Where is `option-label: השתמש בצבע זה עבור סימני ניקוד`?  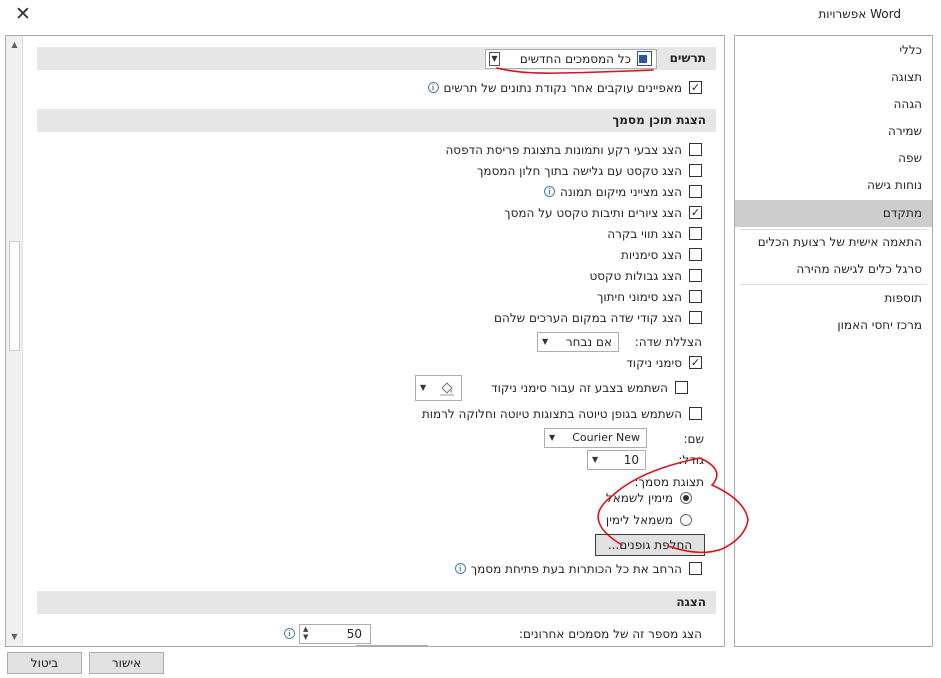 option-label: השתמש בצבע זה עבור סימני ניקוד is located at coordinates (579, 388).